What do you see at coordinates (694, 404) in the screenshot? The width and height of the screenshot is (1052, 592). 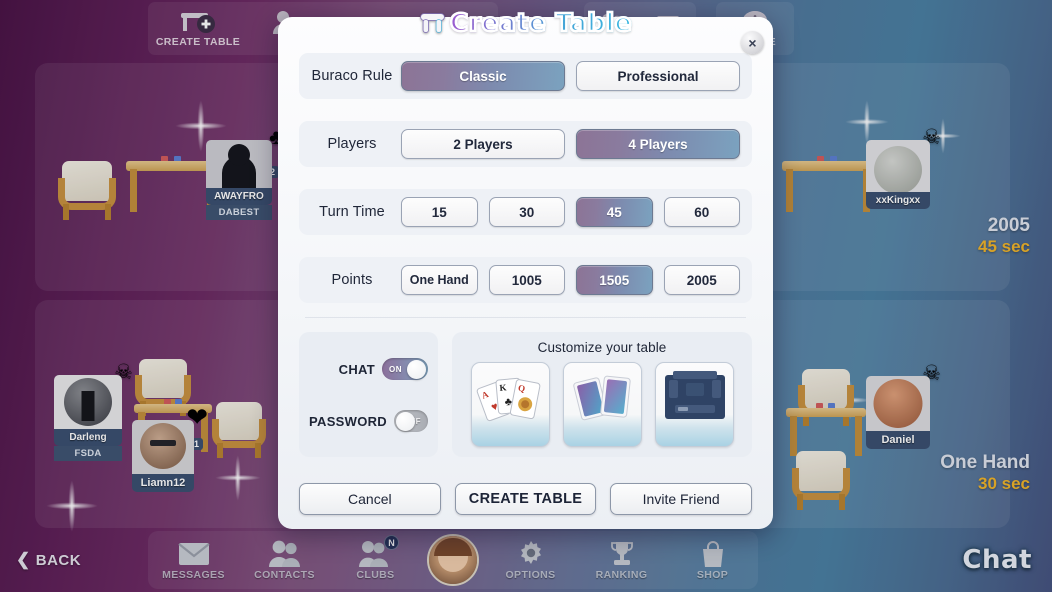 I see `table-layout-thumb` at bounding box center [694, 404].